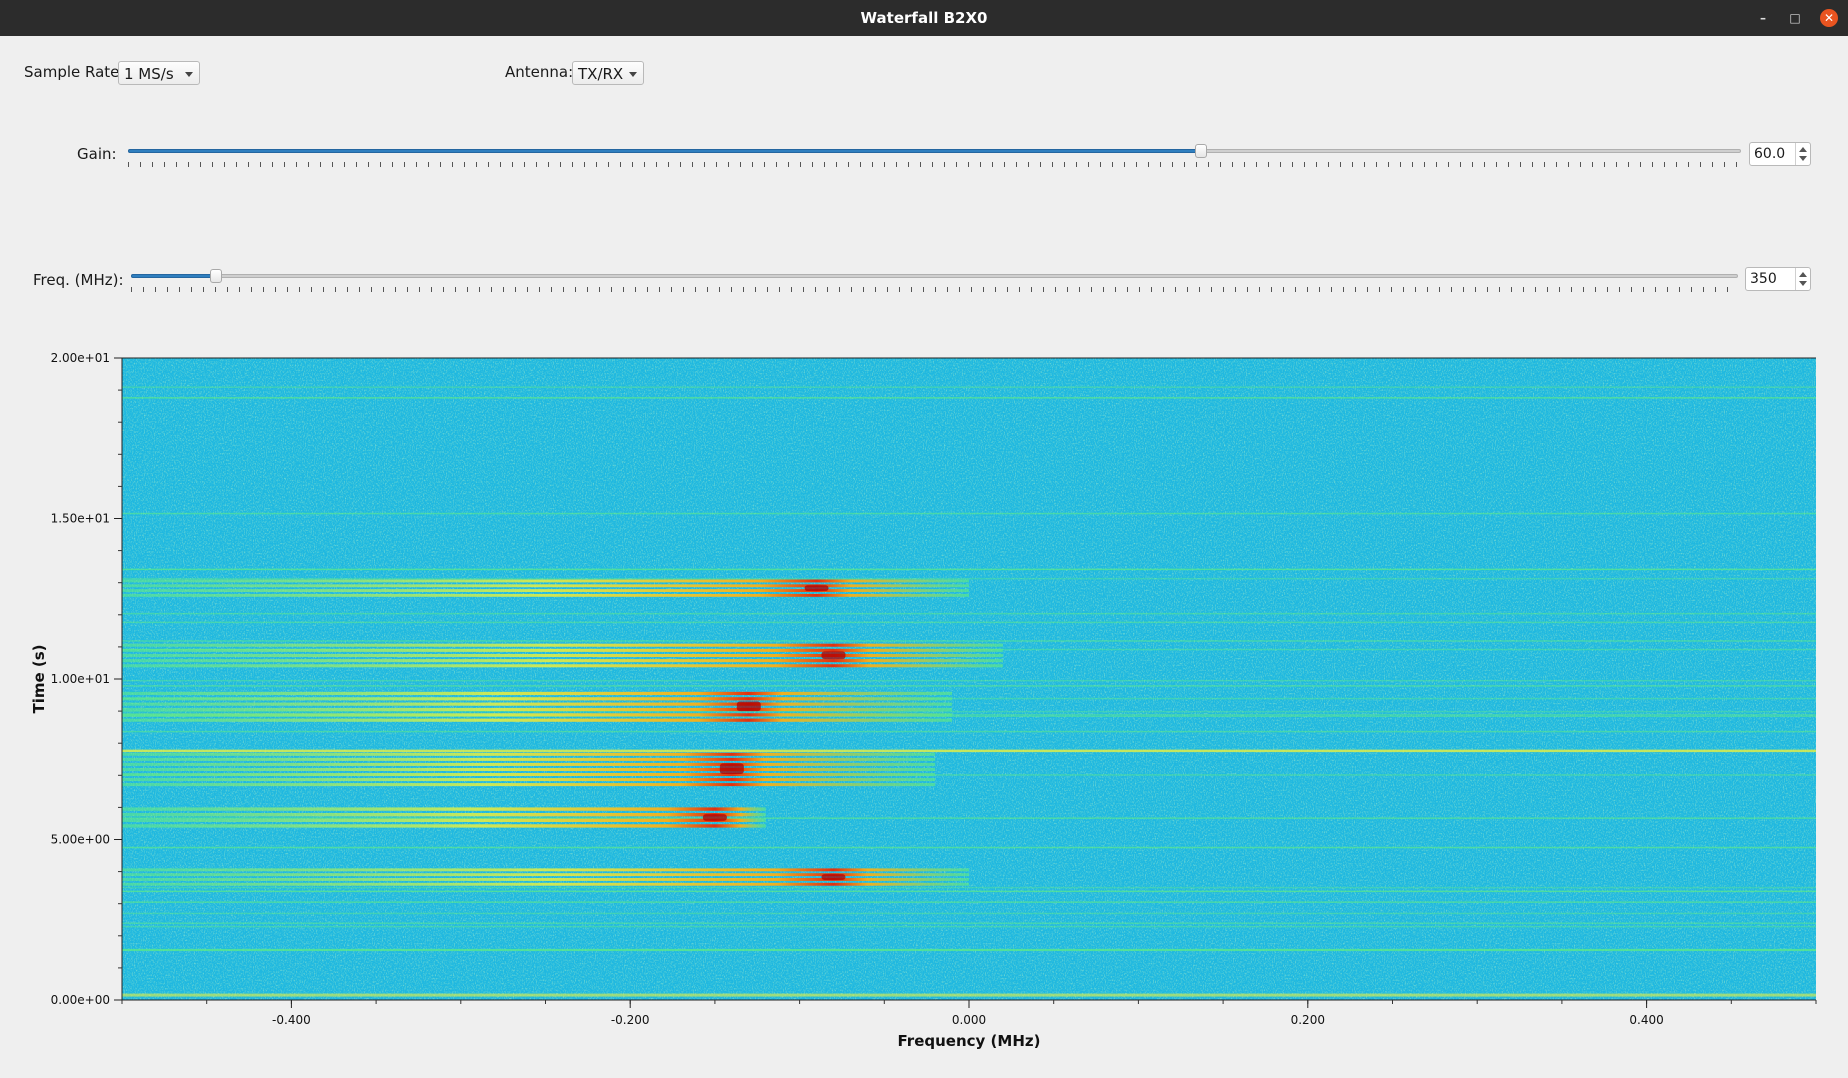 This screenshot has height=1078, width=1848. Describe the element at coordinates (1308, 1020) in the screenshot. I see `x-tick-label: 0.200` at that location.